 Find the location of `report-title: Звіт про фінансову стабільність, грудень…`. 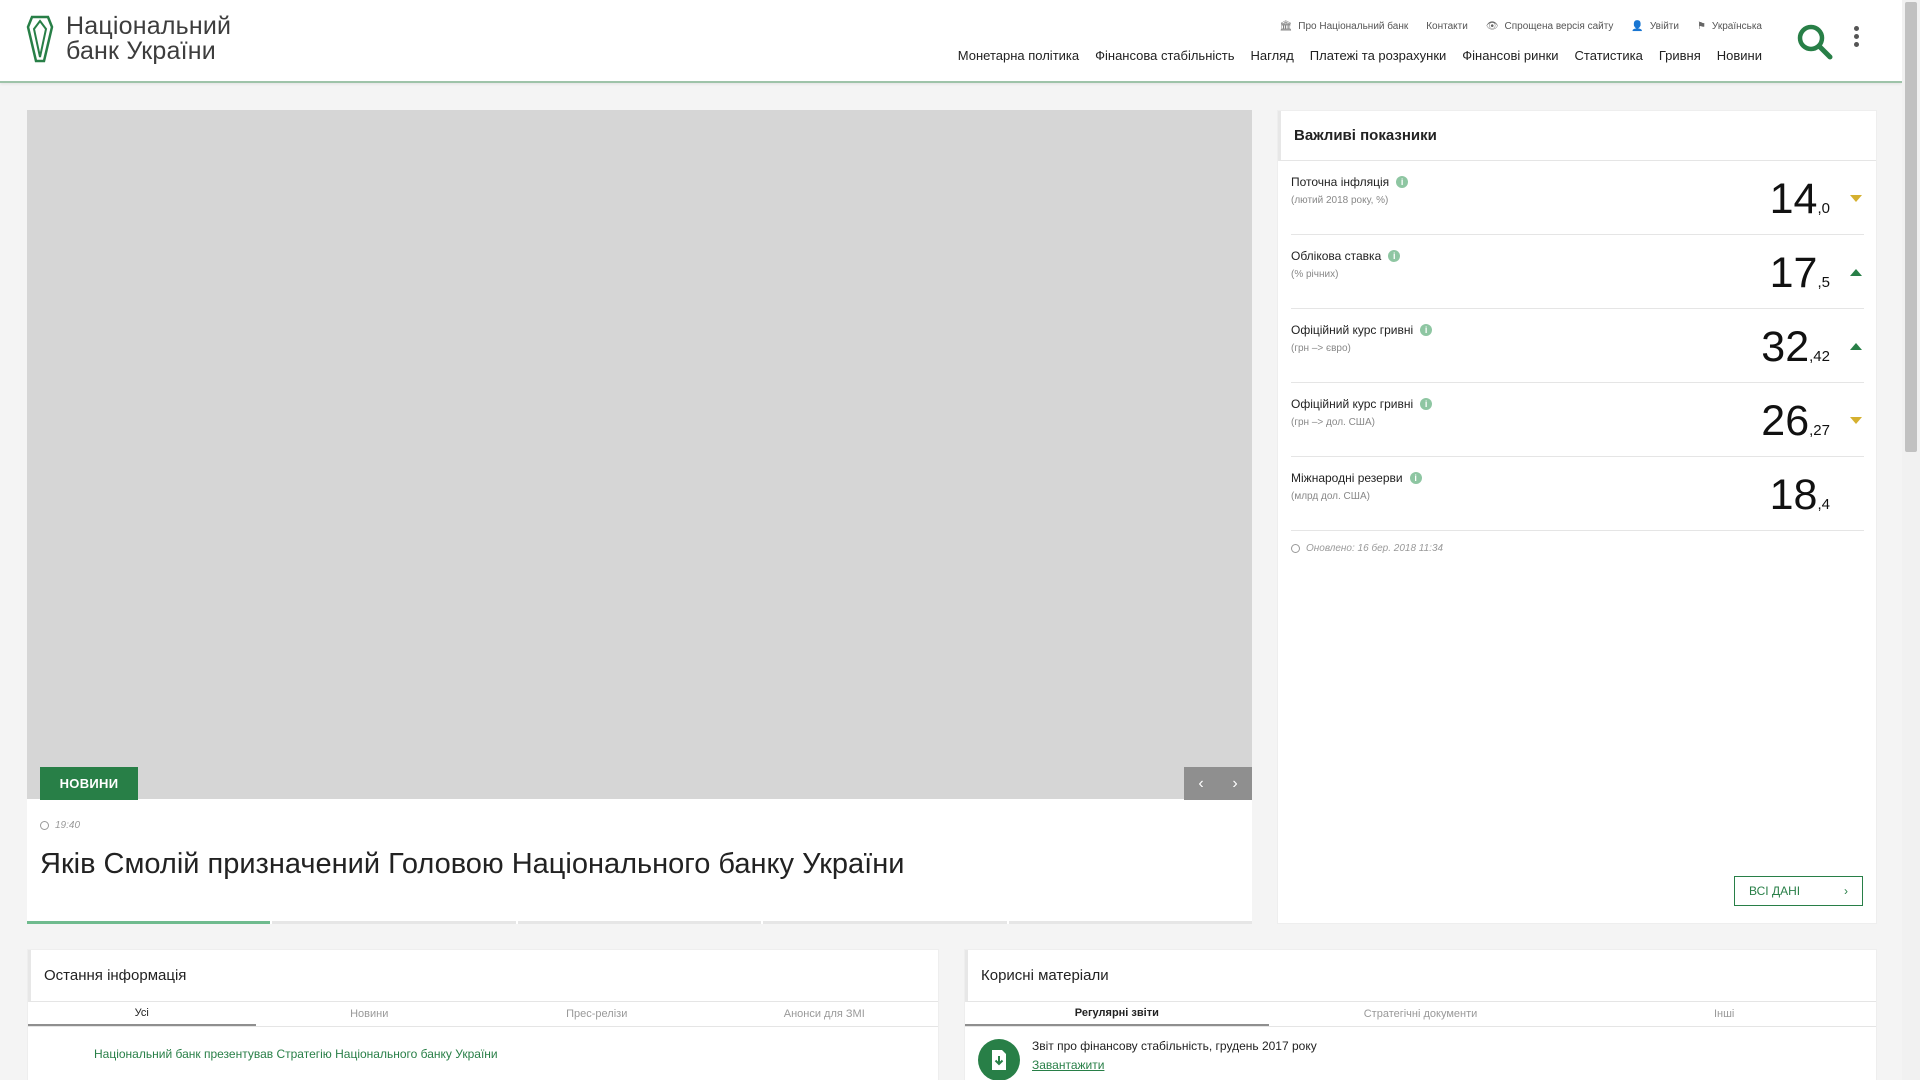

report-title: Звіт про фінансову стабільність, грудень… is located at coordinates (1174, 1046).